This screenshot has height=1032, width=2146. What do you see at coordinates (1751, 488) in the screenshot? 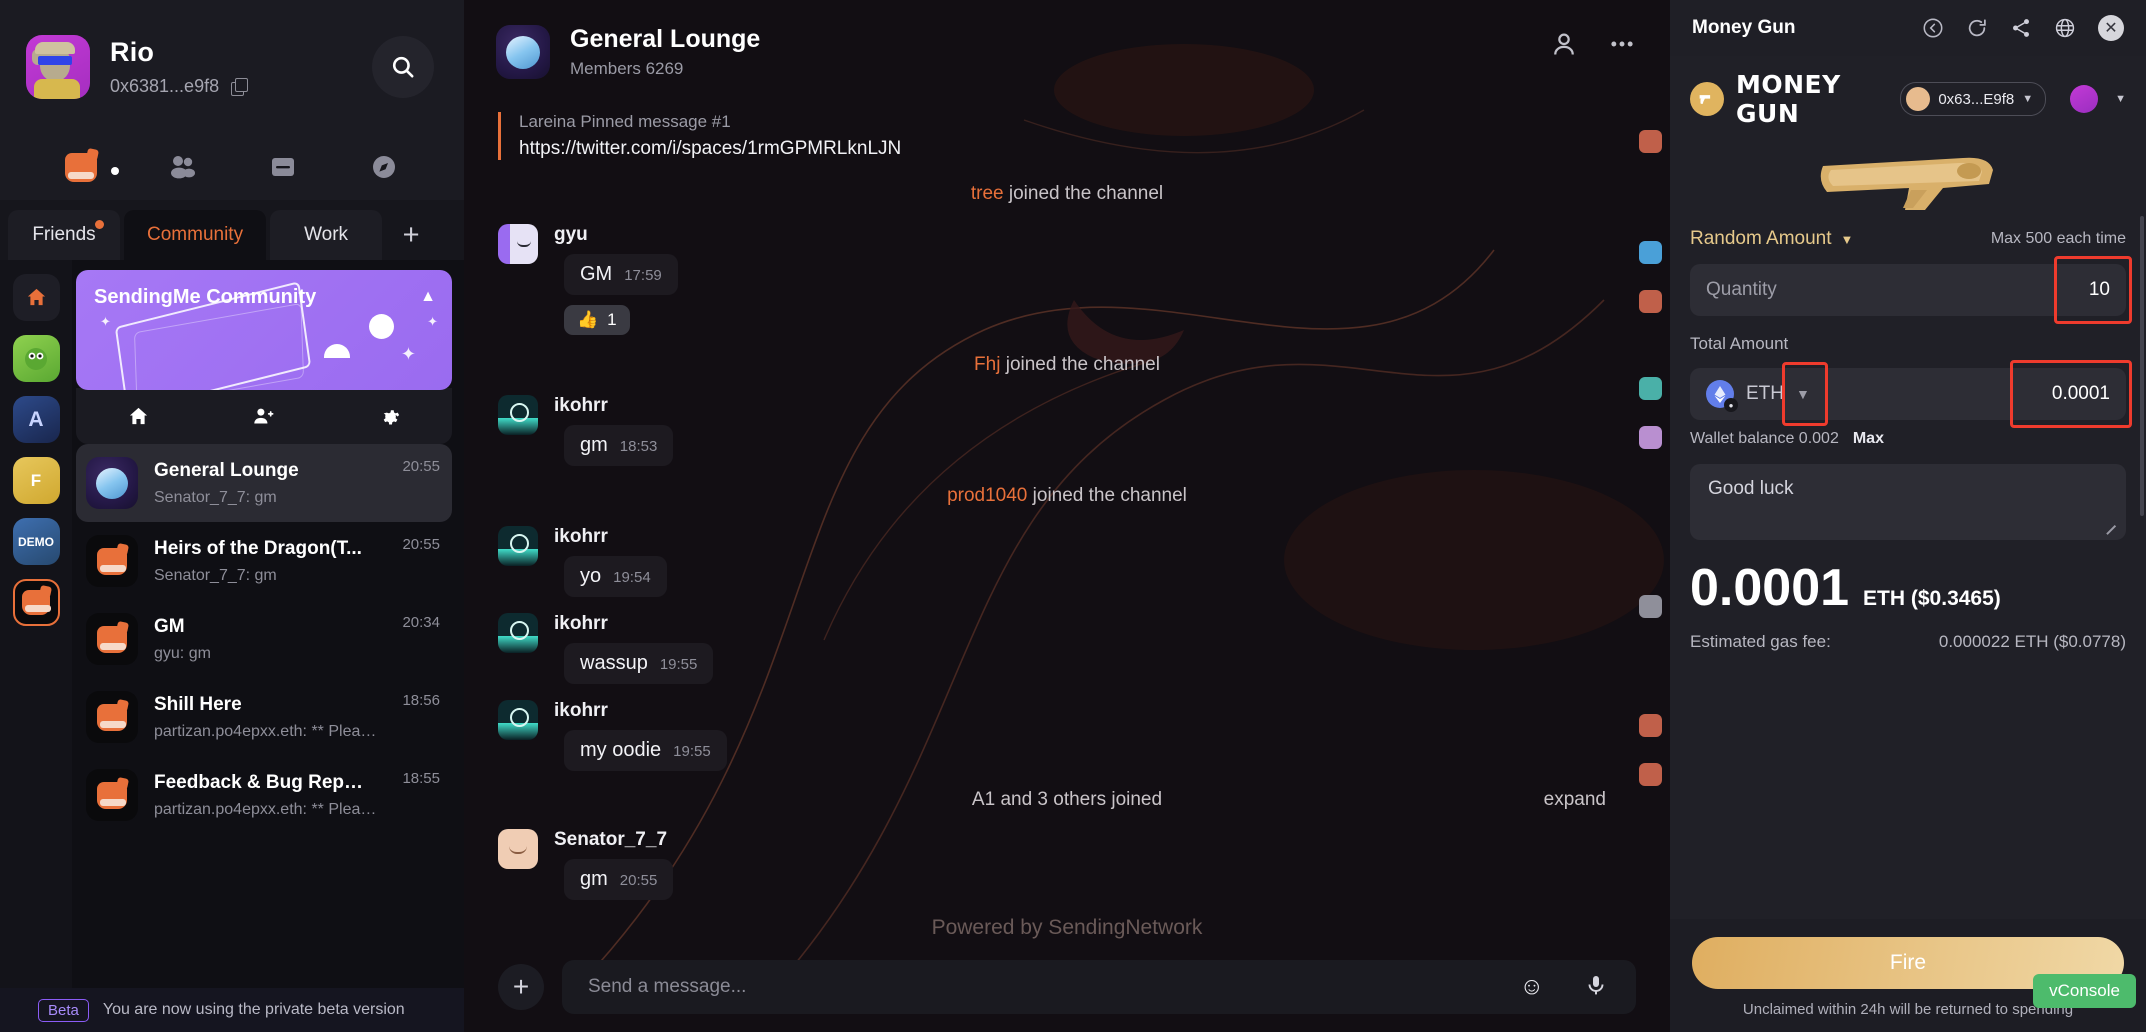
I see `note-text: Good luck` at bounding box center [1751, 488].